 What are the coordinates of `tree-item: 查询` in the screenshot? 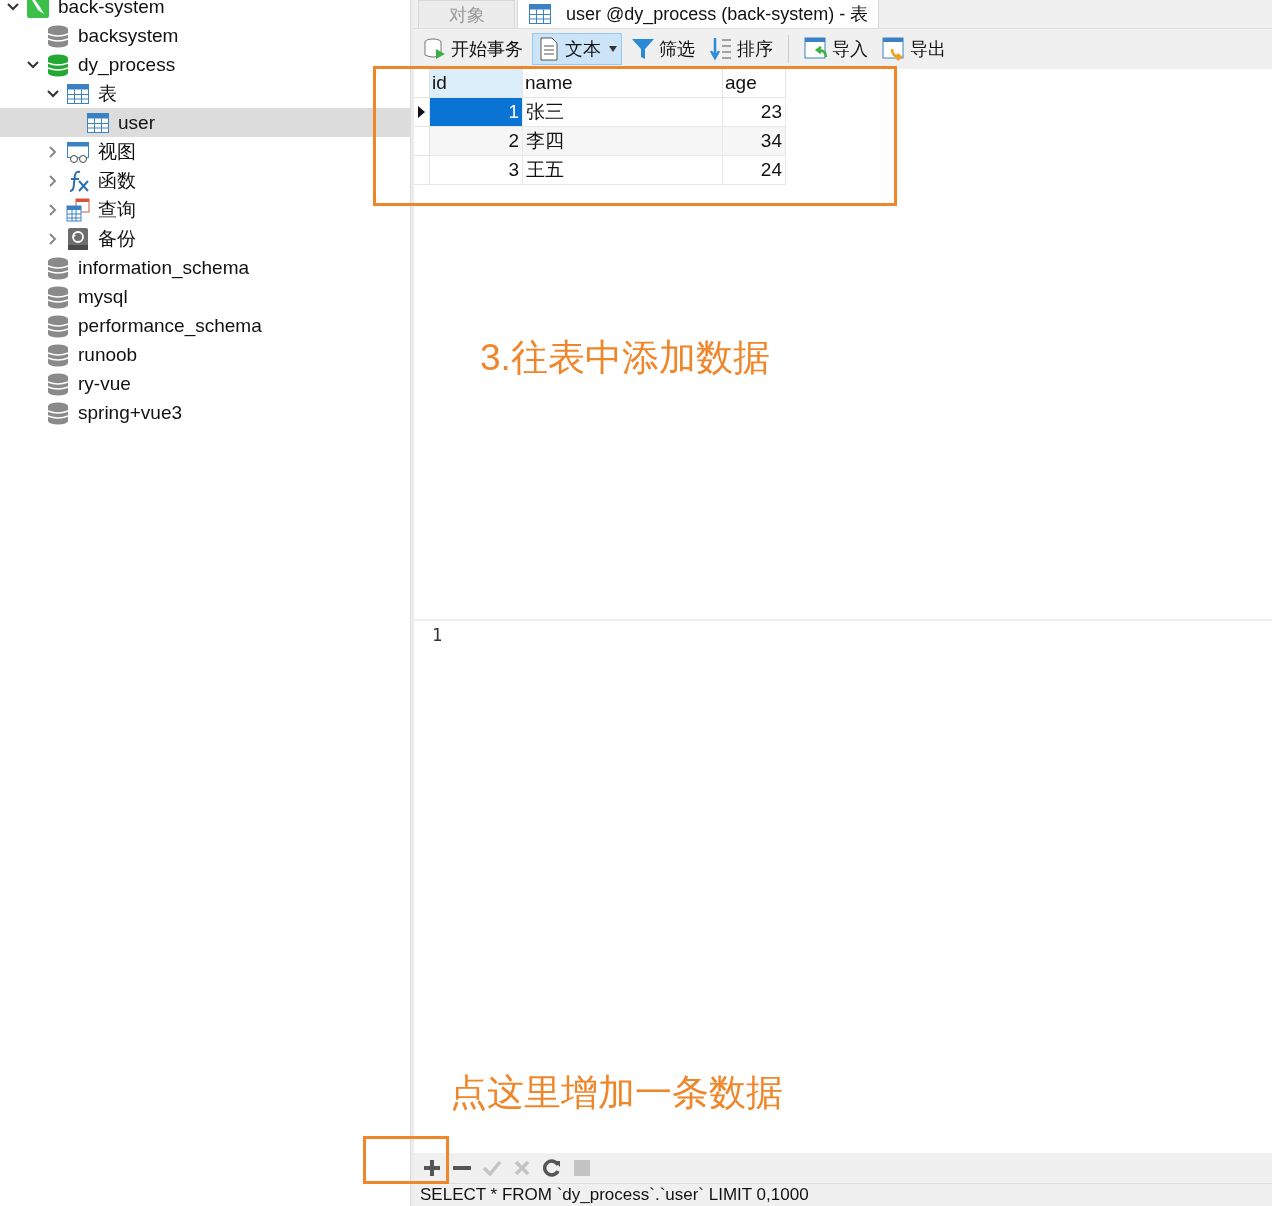 It's located at (205, 209).